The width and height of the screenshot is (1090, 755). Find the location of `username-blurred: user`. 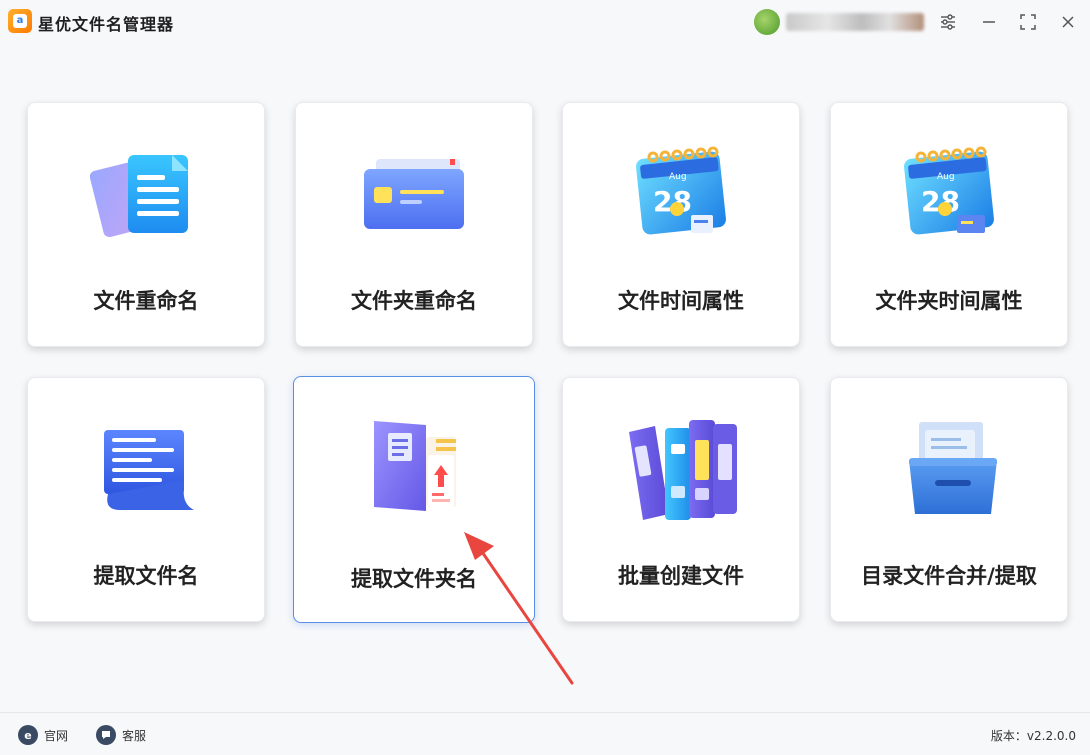

username-blurred: user is located at coordinates (855, 22).